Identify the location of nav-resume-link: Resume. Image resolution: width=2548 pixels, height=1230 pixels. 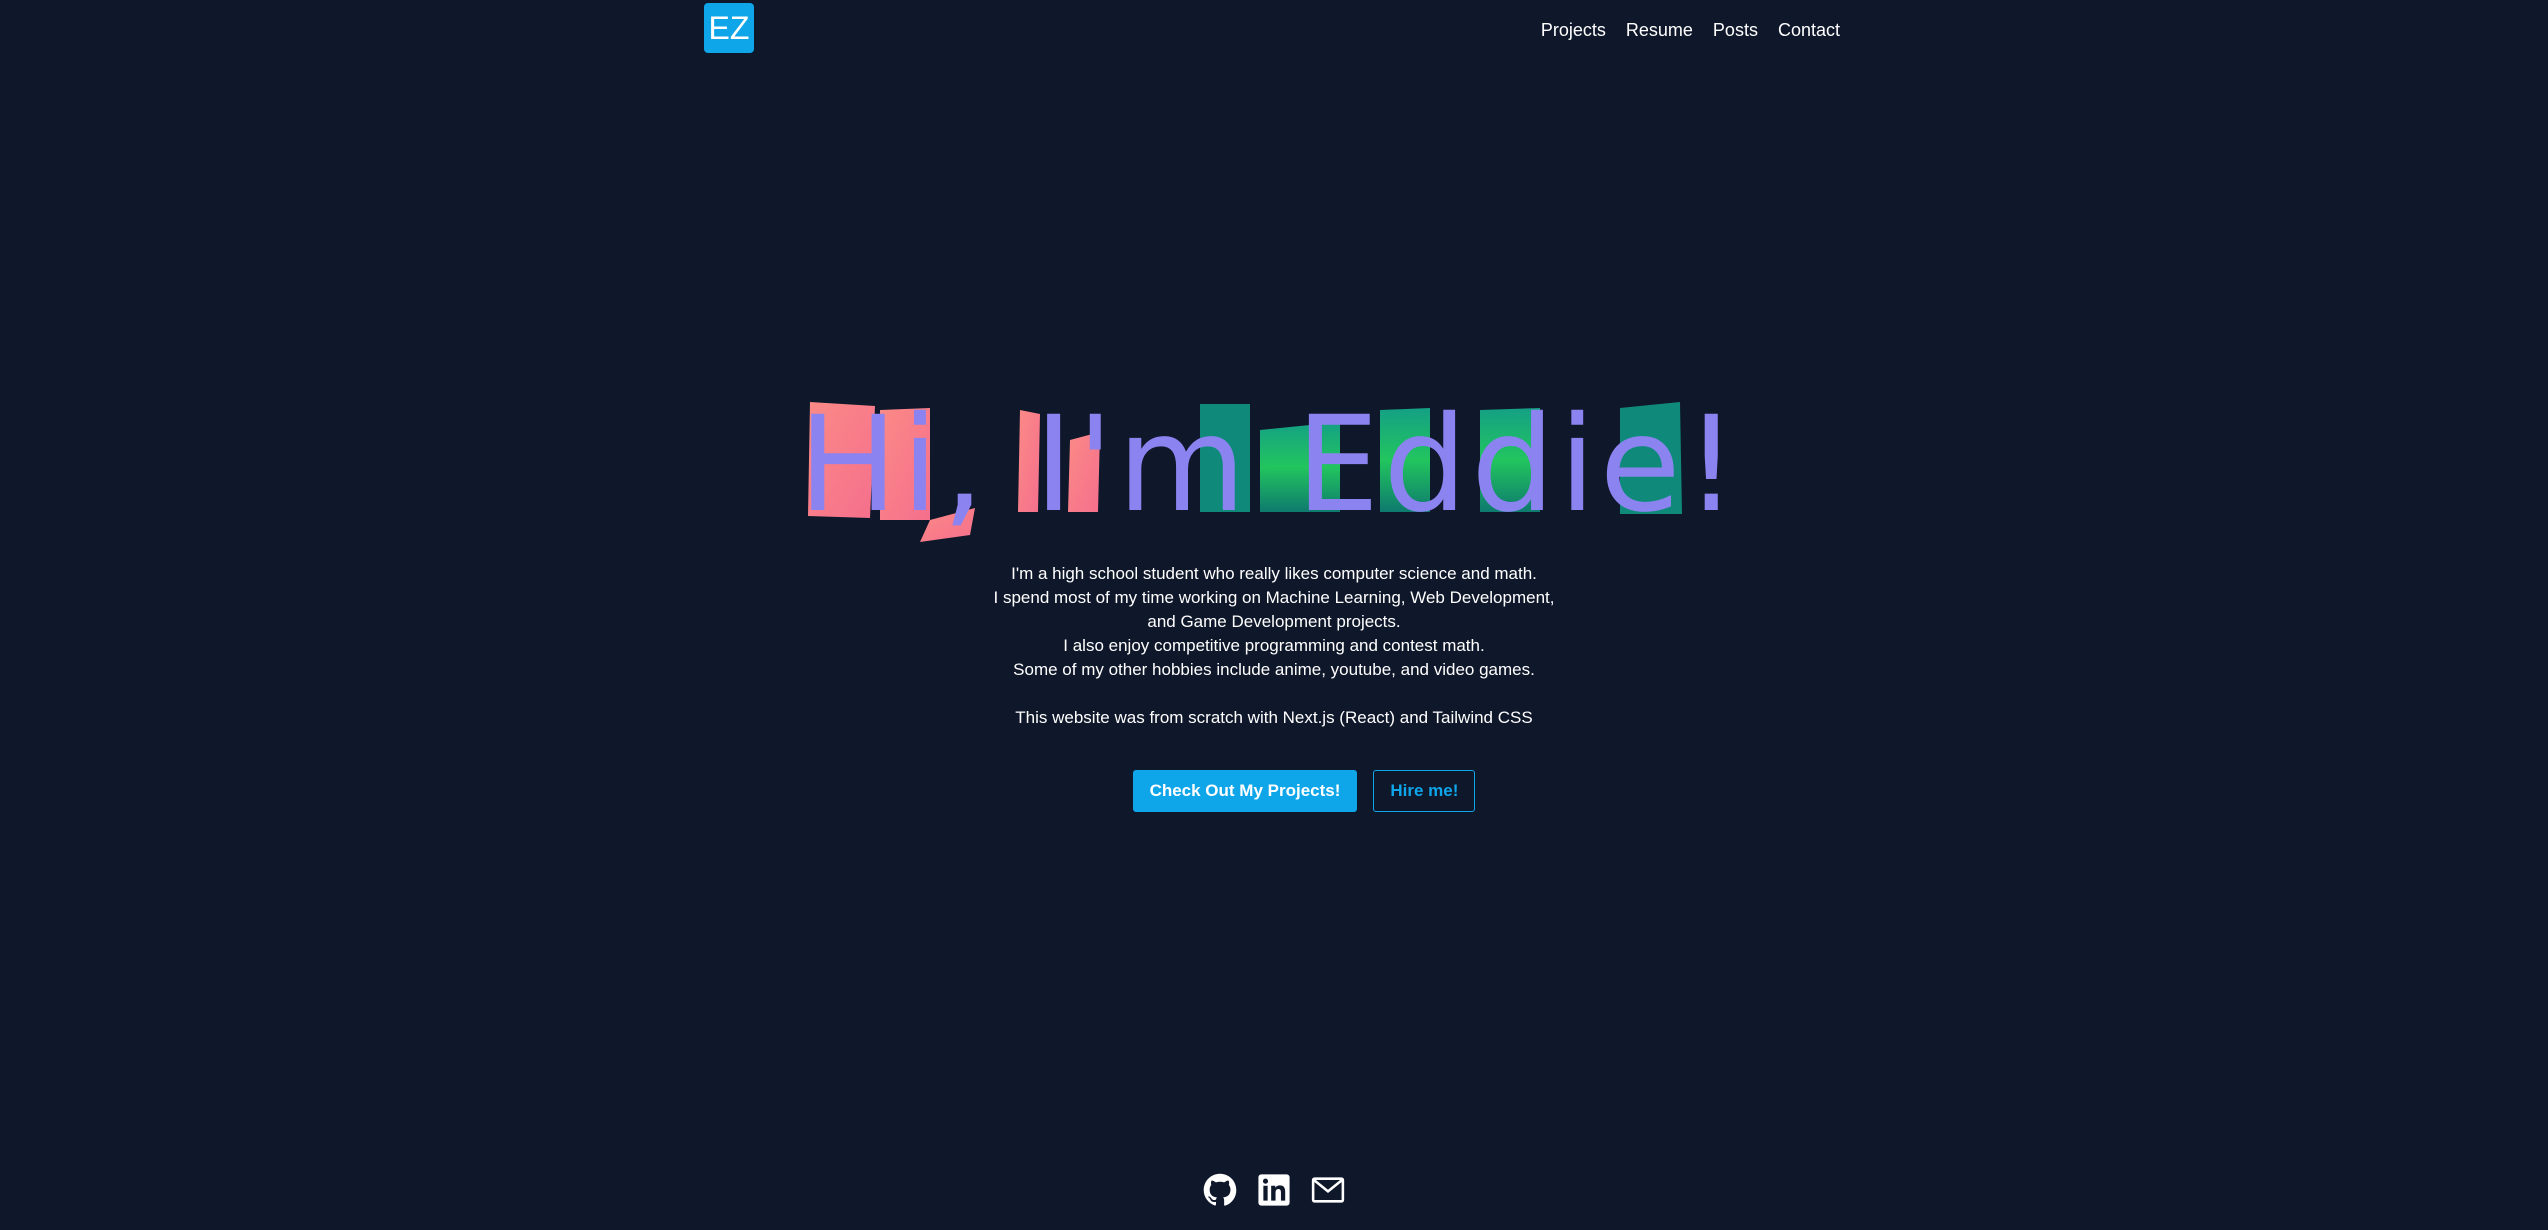
(1659, 30).